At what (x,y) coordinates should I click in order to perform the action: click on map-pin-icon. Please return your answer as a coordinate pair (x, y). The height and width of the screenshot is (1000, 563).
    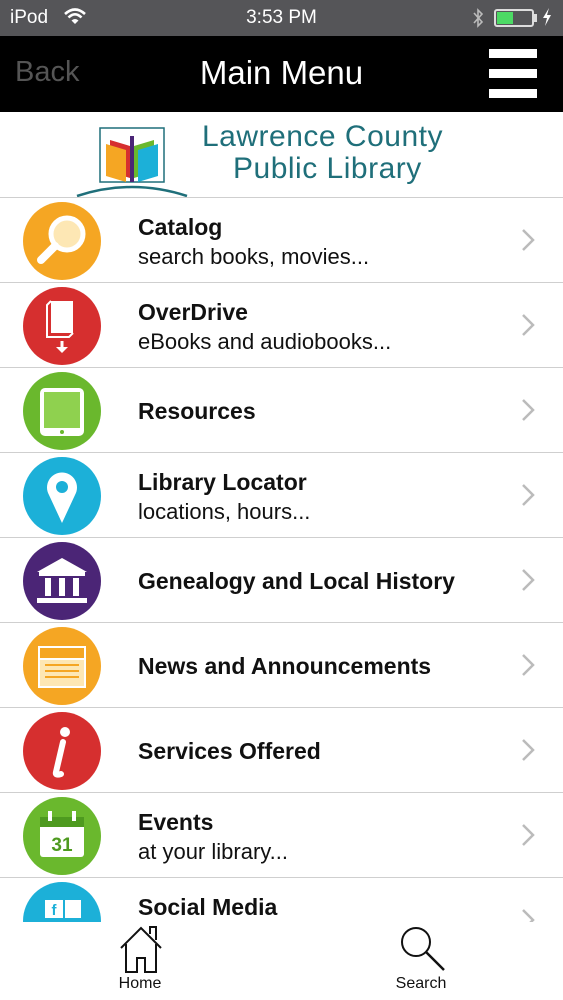
    Looking at the image, I should click on (62, 496).